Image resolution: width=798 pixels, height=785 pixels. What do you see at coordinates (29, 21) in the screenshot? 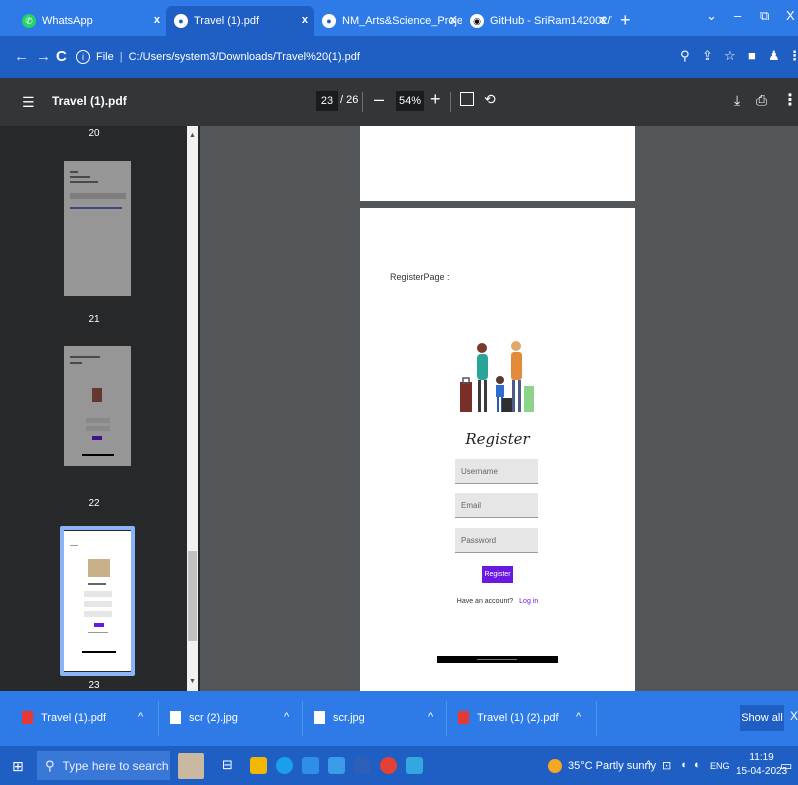
I see `whatsapp-icon: ✆` at bounding box center [29, 21].